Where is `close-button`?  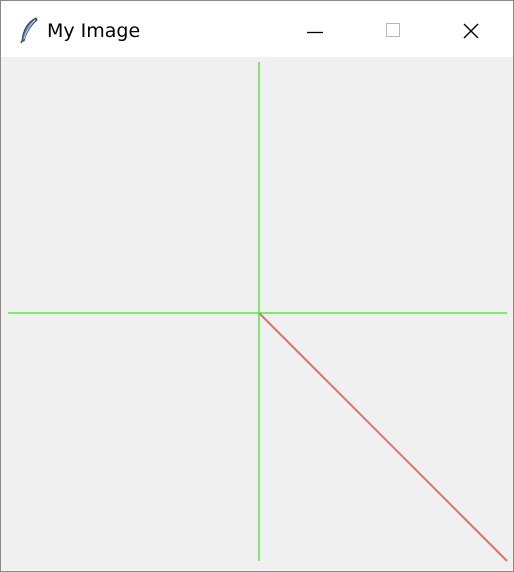 close-button is located at coordinates (471, 29).